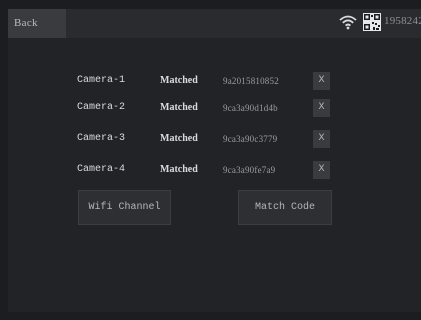 This screenshot has width=421, height=320. Describe the element at coordinates (250, 108) in the screenshot. I see `camera-code: 9ca3a90d1d4b` at that location.